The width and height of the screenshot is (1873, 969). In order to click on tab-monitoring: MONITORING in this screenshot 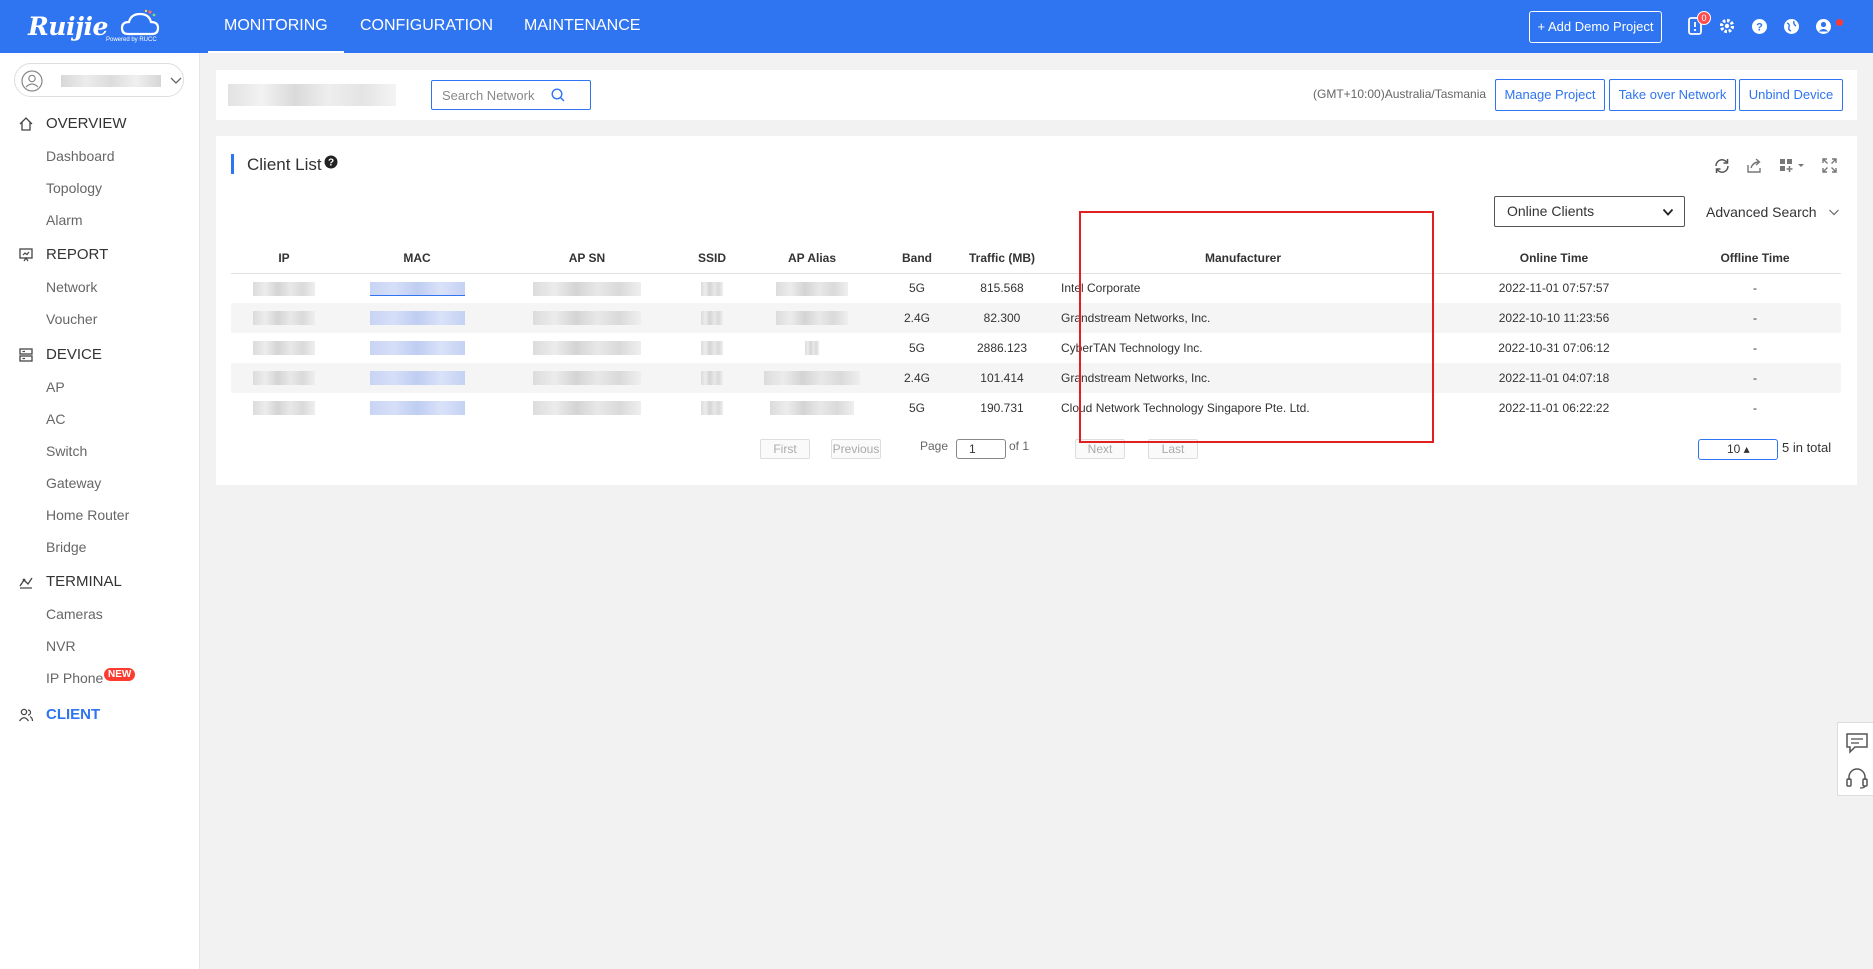, I will do `click(276, 26)`.